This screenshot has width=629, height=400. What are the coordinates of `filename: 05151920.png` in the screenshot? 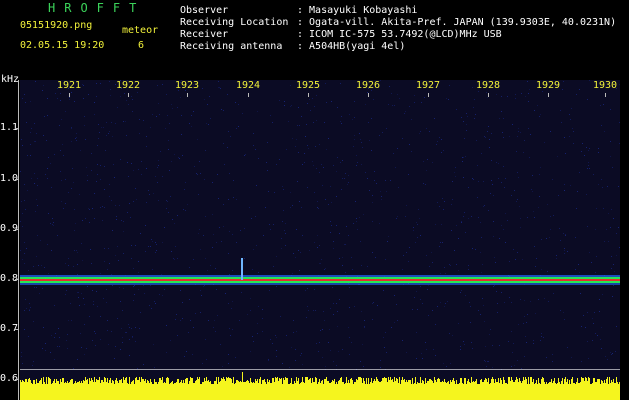 It's located at (56, 25).